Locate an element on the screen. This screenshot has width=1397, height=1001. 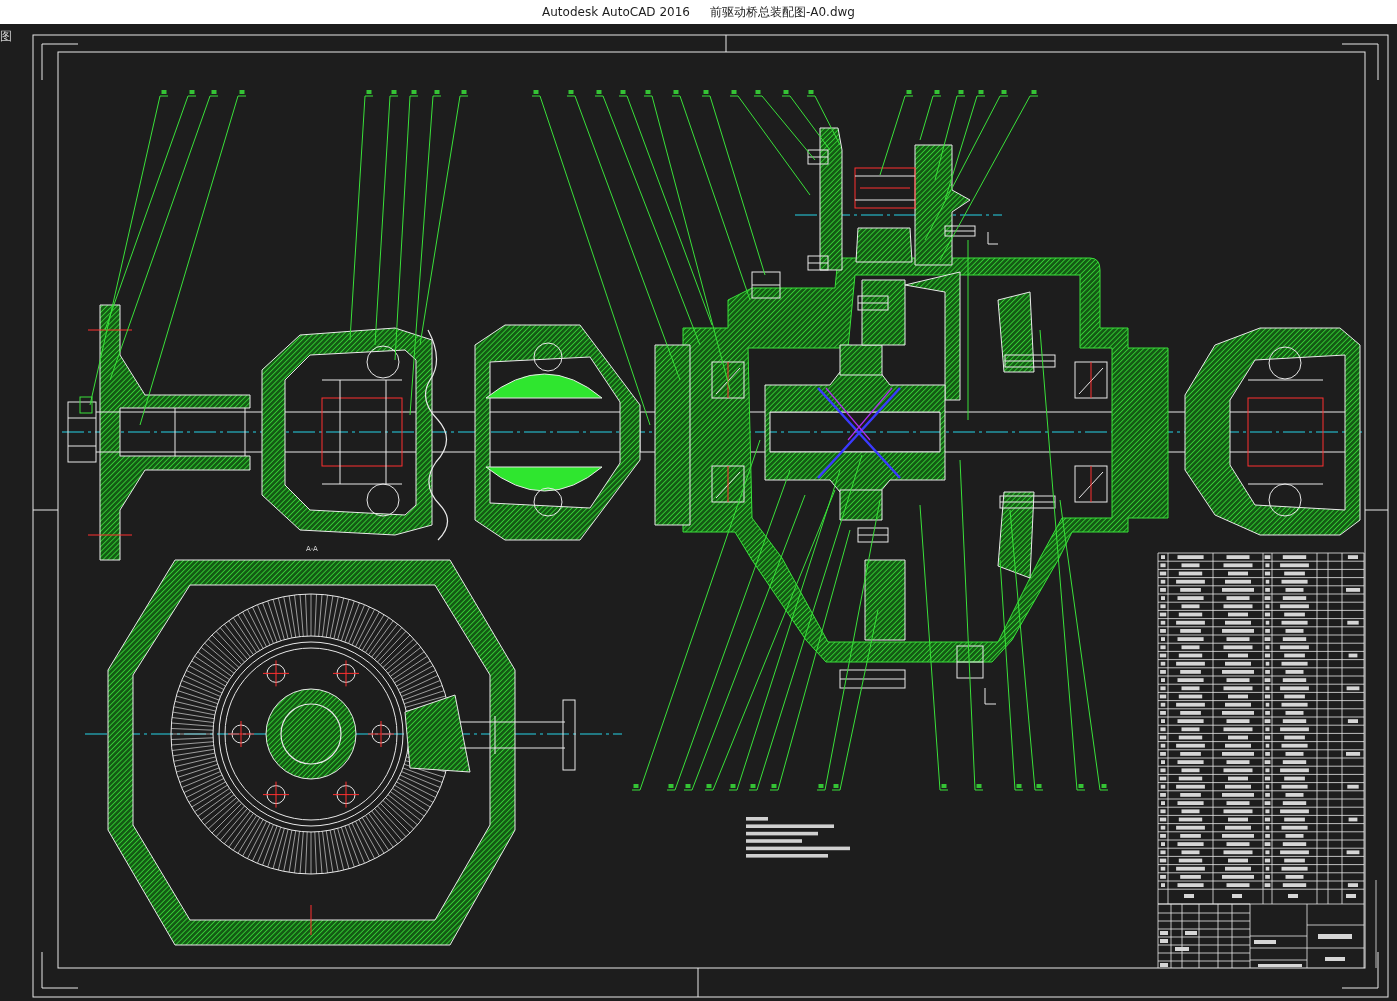
hub-bore is located at coordinates (311, 734).